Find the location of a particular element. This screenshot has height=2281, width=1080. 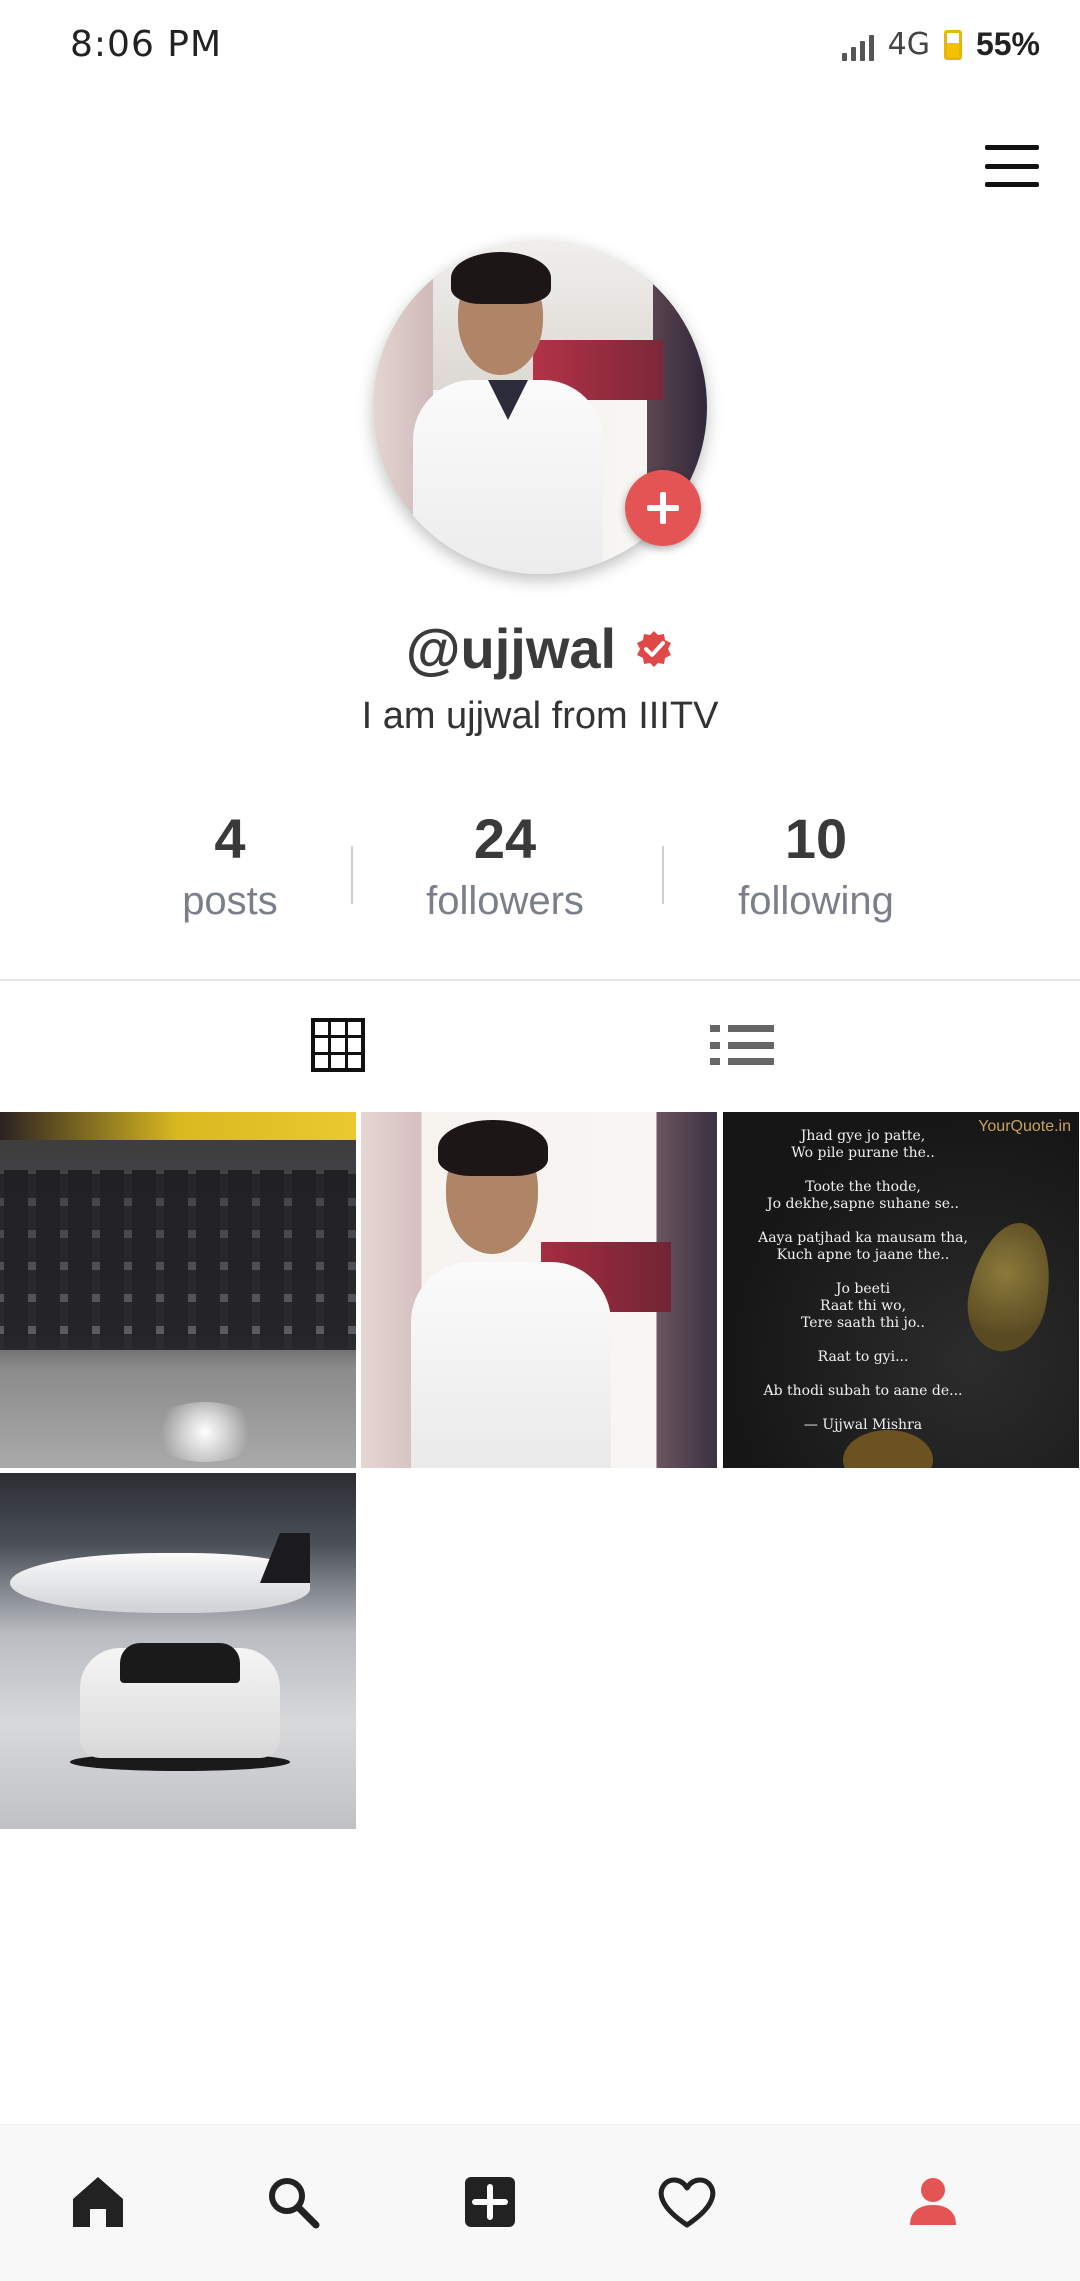

menu-button is located at coordinates (1012, 166).